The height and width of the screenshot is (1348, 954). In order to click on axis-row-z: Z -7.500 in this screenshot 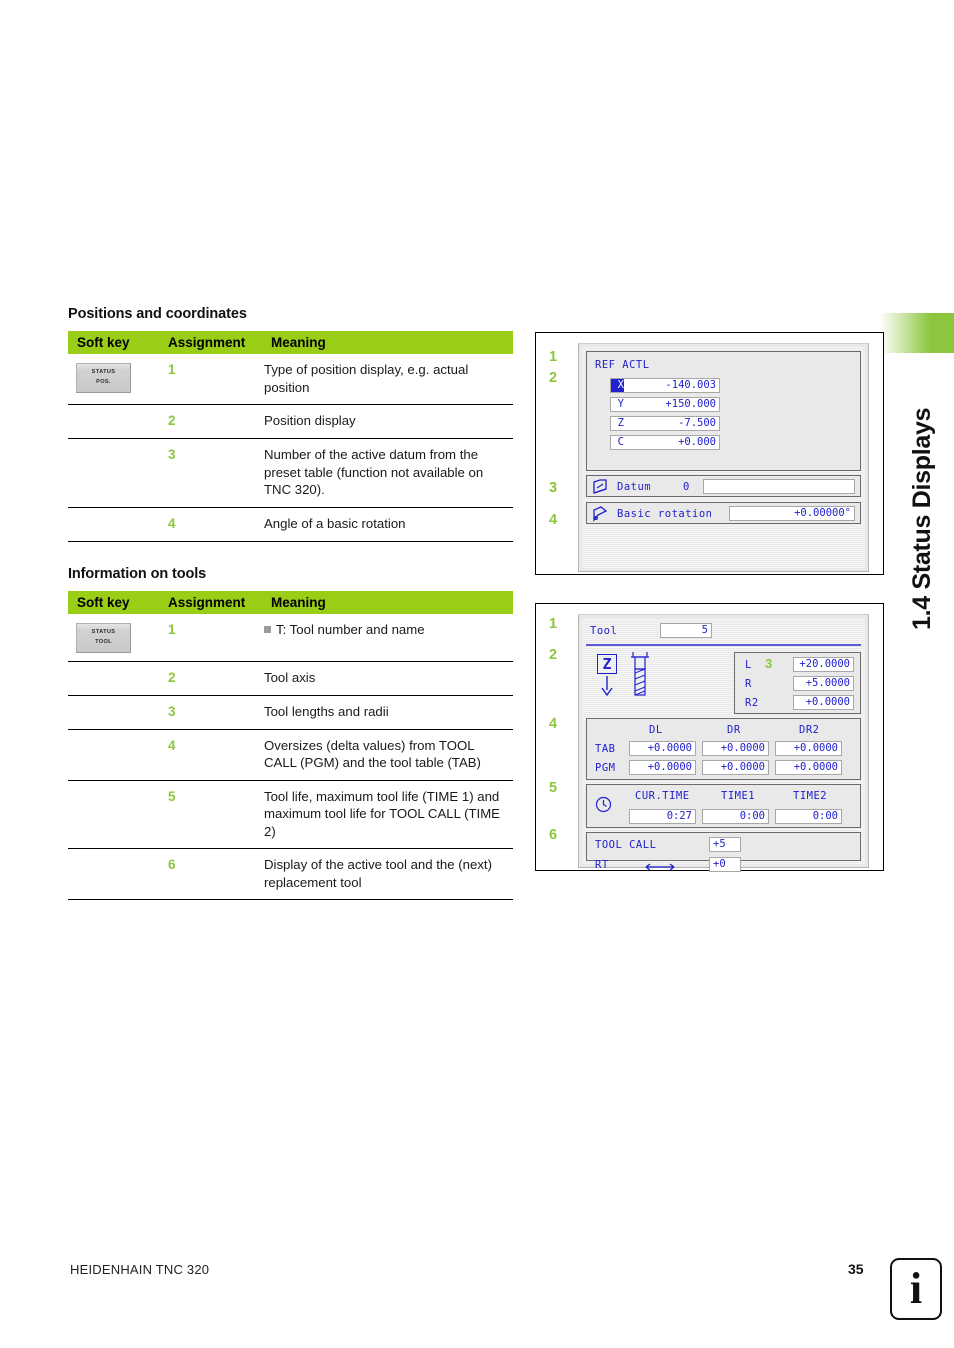, I will do `click(665, 423)`.